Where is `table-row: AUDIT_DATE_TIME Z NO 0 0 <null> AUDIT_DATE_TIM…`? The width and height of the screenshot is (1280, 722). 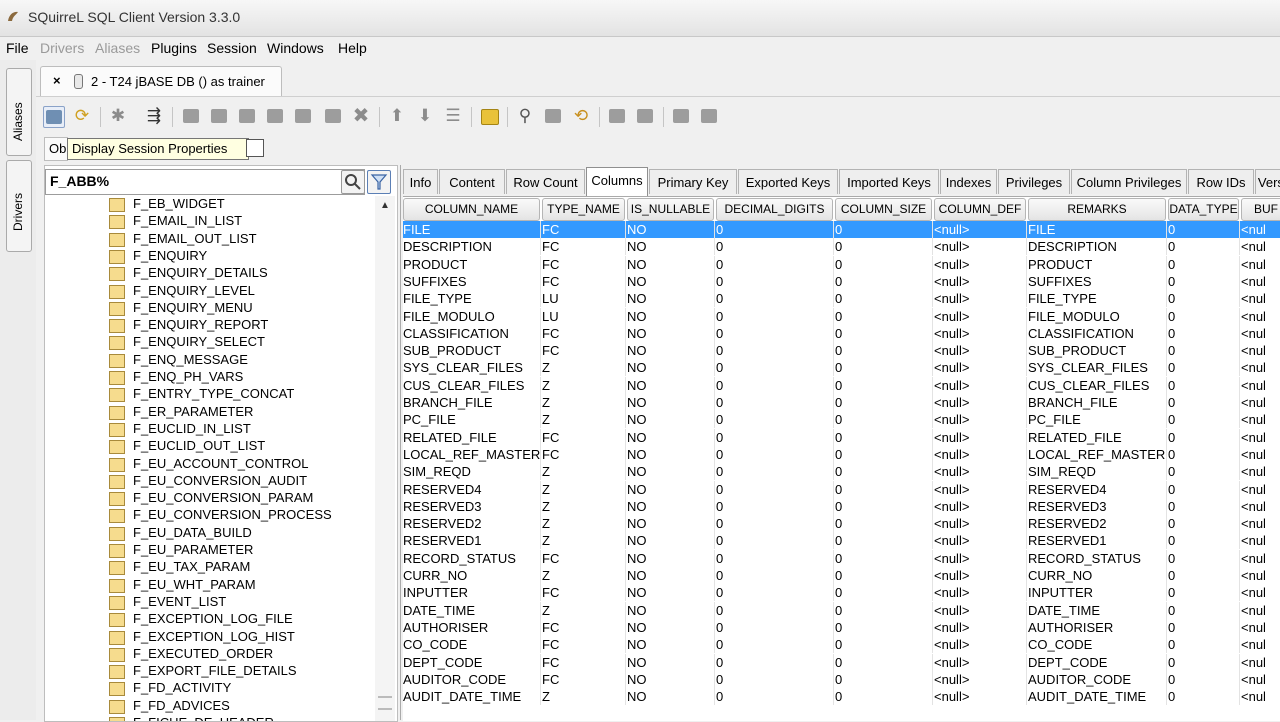 table-row: AUDIT_DATE_TIME Z NO 0 0 <null> AUDIT_DATE_TIM… is located at coordinates (841, 697).